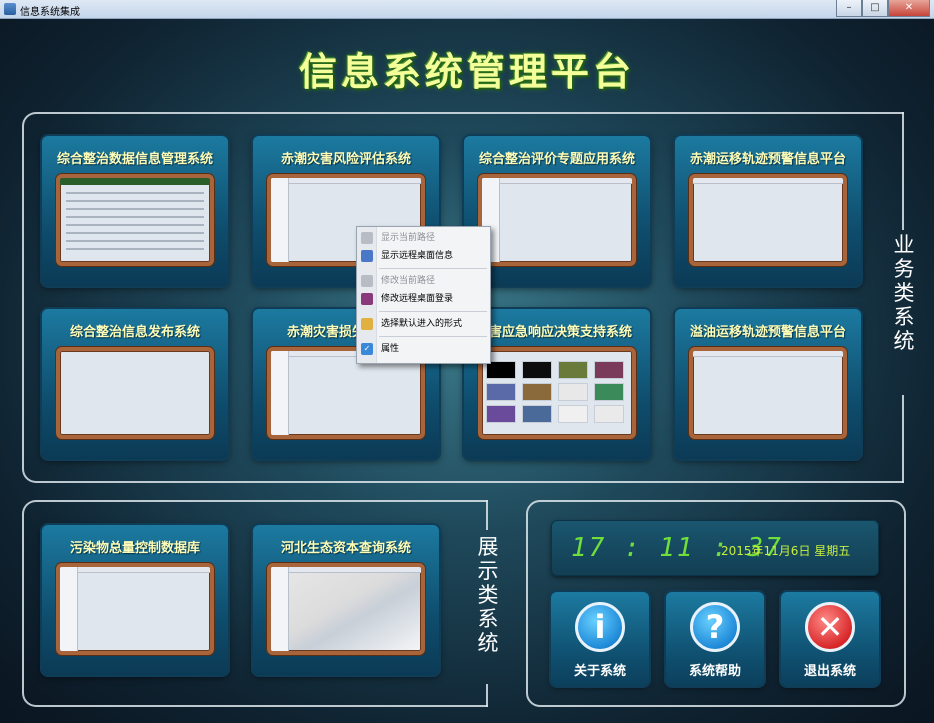  I want to click on menu-item-default-entry-form: 选择默认进入的形式, so click(424, 324).